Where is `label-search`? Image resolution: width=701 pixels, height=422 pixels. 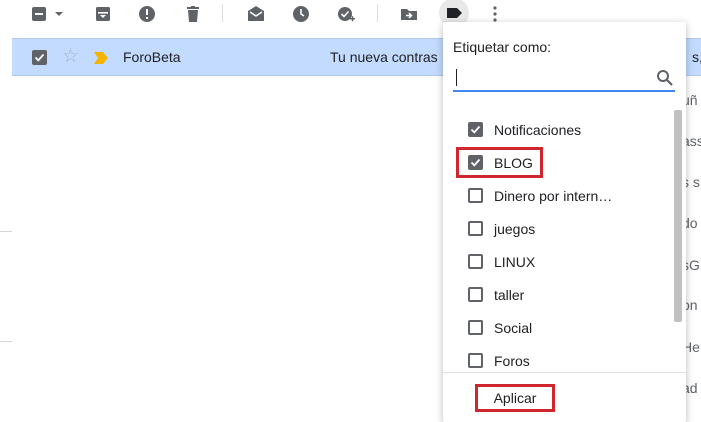 label-search is located at coordinates (564, 78).